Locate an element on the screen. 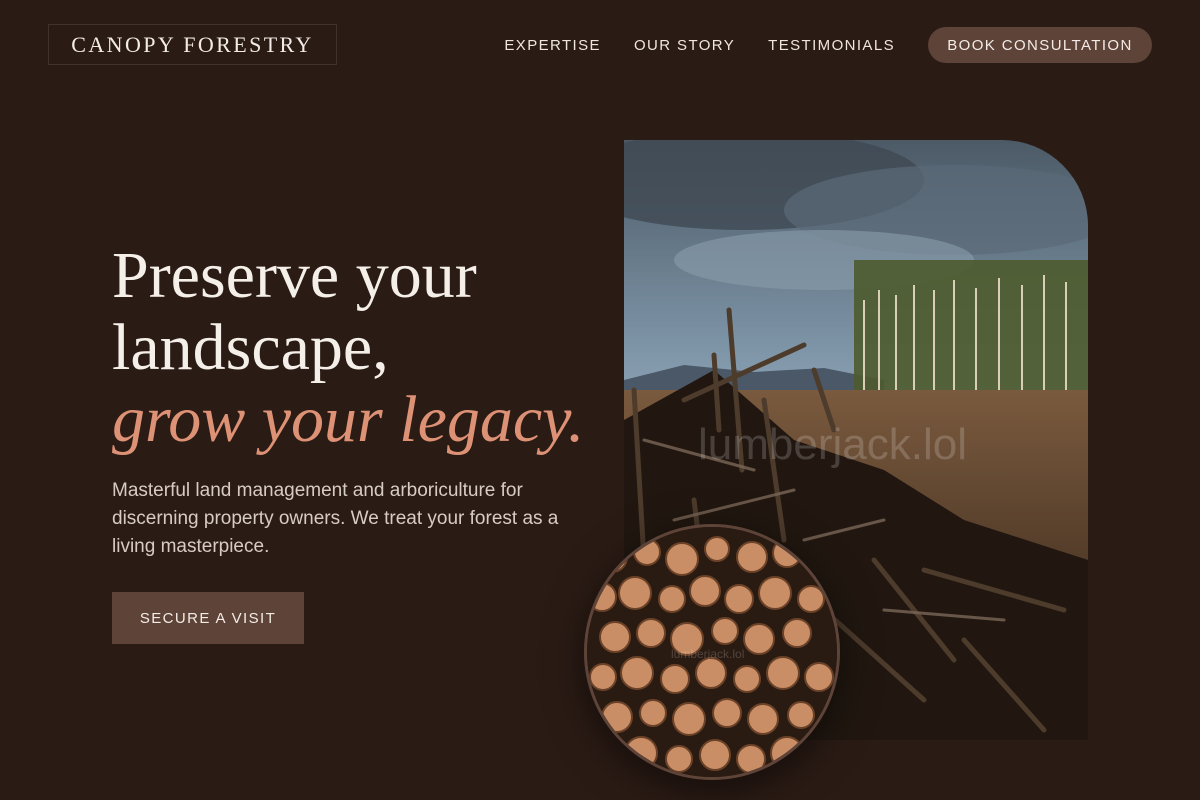 The width and height of the screenshot is (1200, 800). hero-title-accent: grow your legacy. is located at coordinates (348, 419).